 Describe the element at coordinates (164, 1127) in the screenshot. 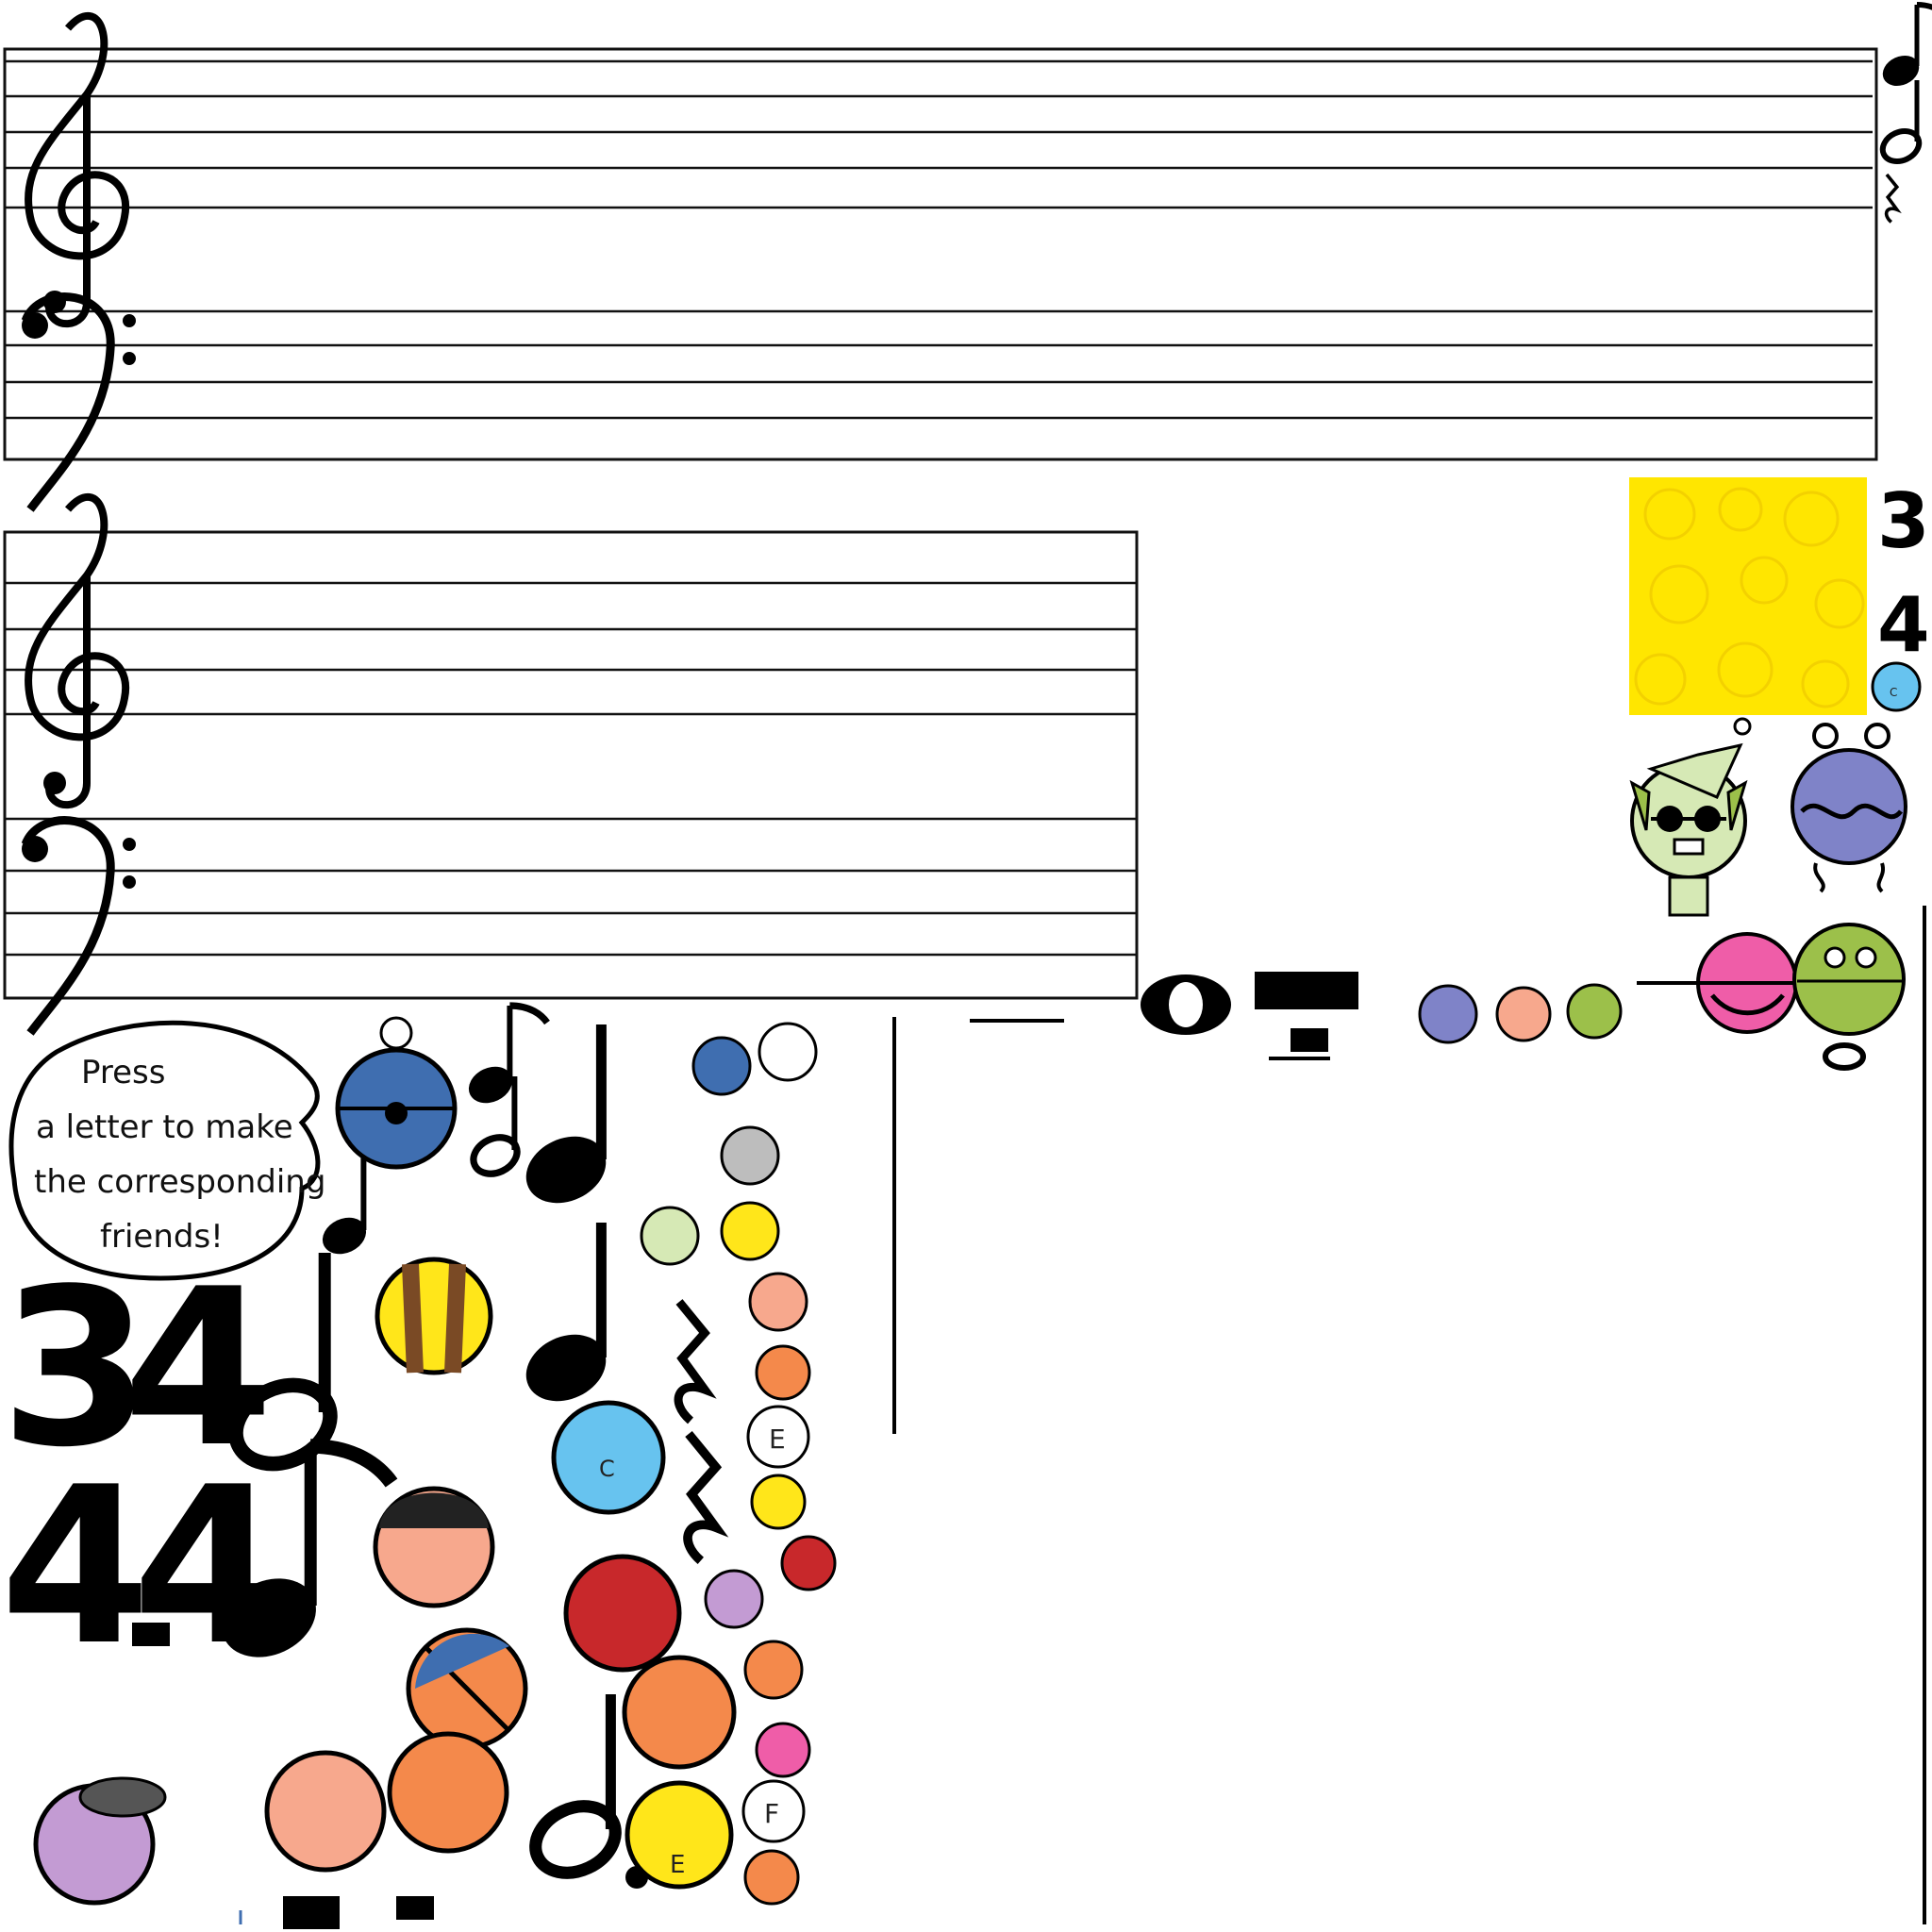

I see `bubble-line-2: a letter to make` at that location.